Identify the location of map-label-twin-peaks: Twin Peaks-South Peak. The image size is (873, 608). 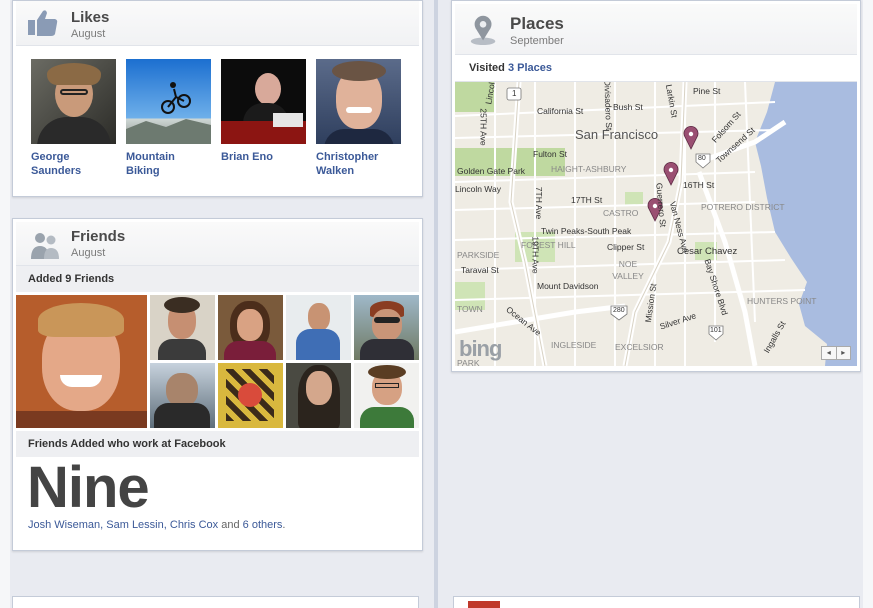
(586, 231).